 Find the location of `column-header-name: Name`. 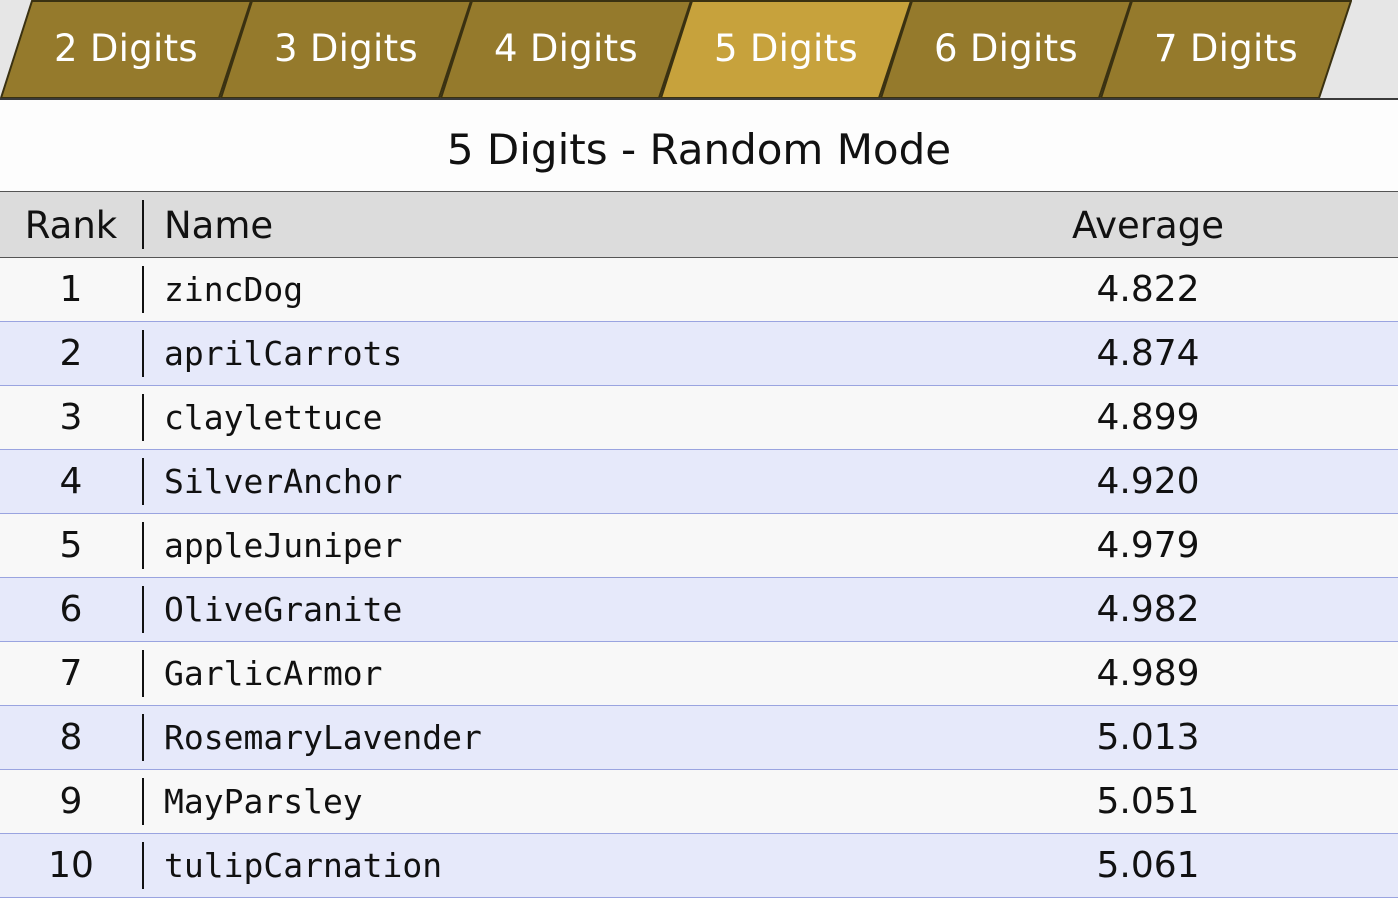

column-header-name: Name is located at coordinates (514, 224).